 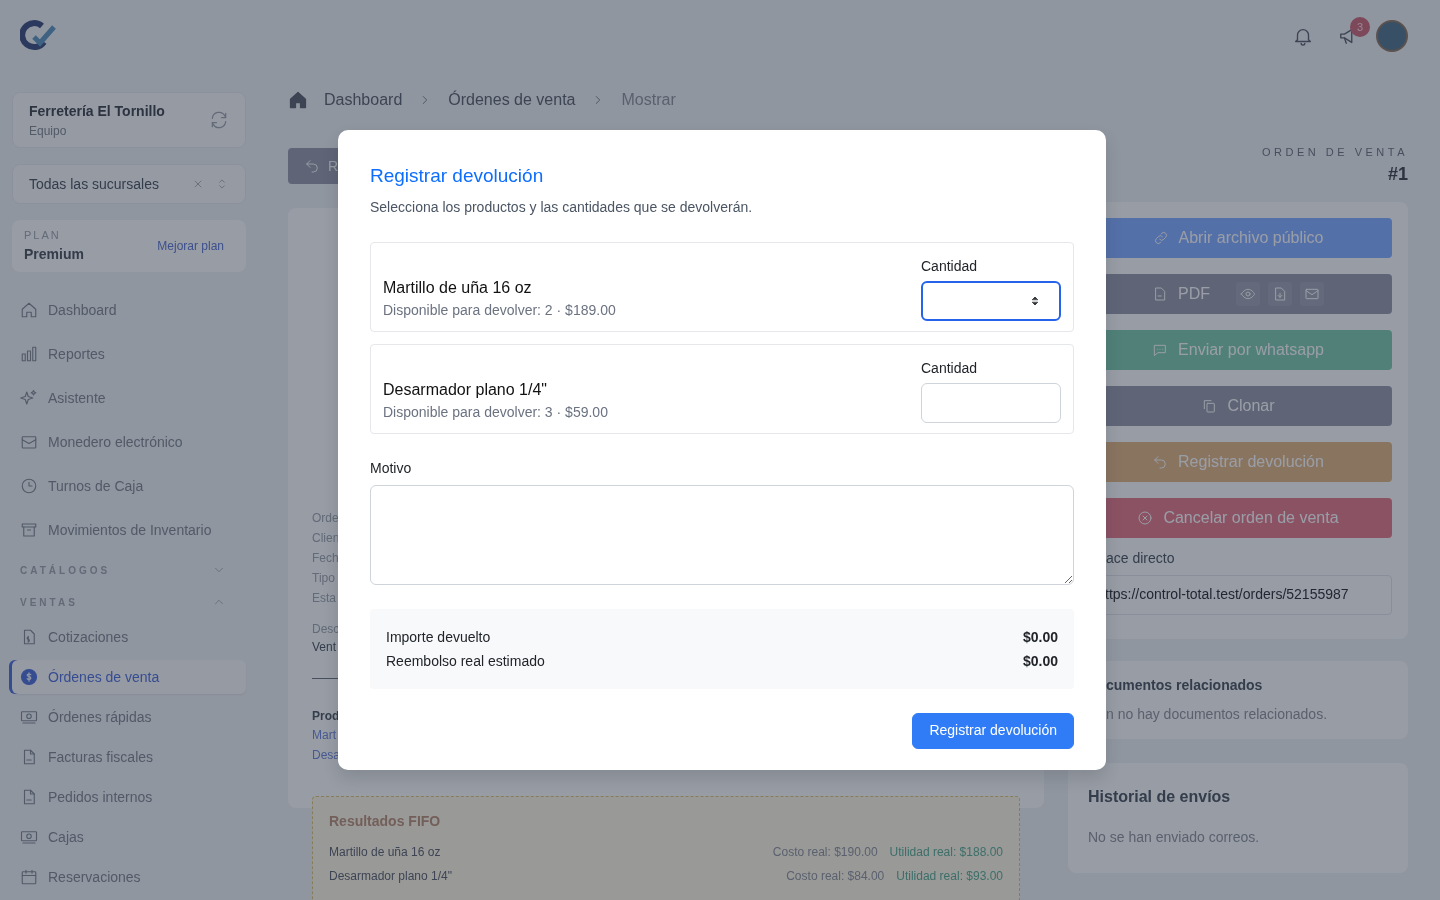 What do you see at coordinates (438, 637) in the screenshot?
I see `summary-label: Importe devuelto` at bounding box center [438, 637].